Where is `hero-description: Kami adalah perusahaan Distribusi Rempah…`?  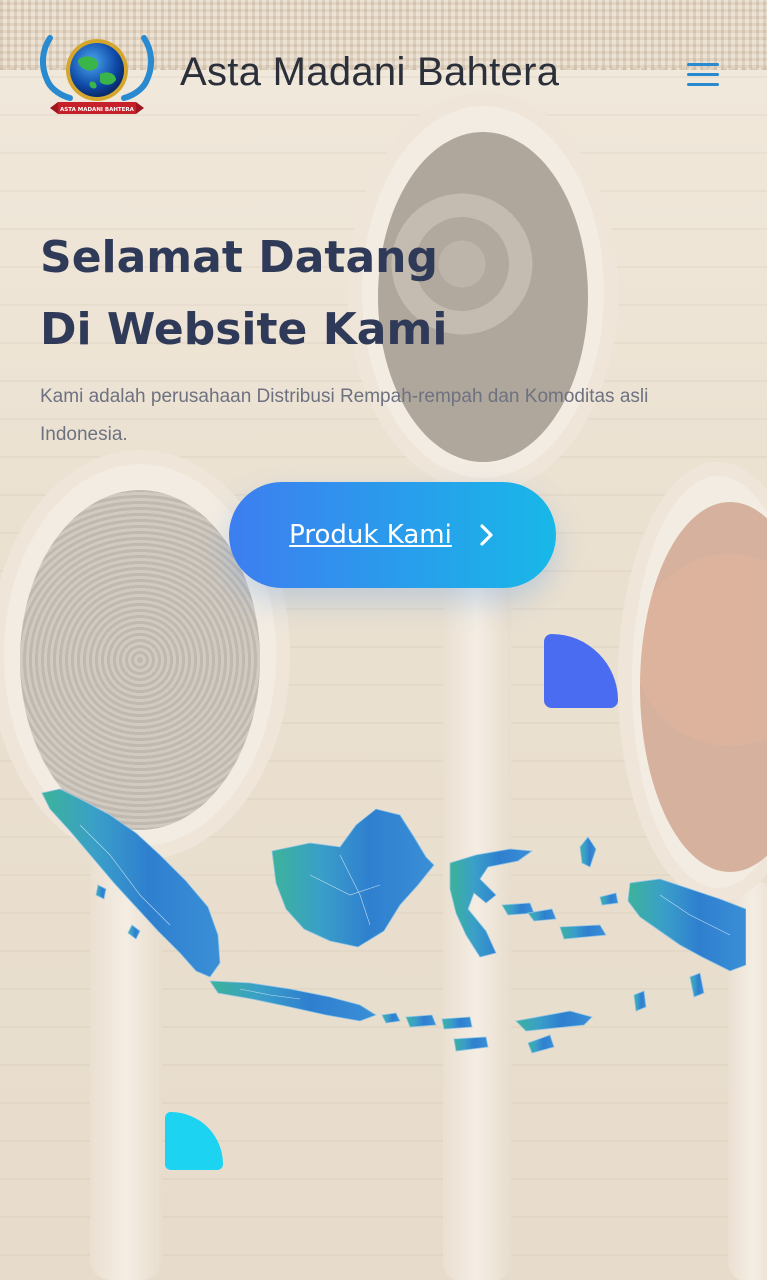 hero-description: Kami adalah perusahaan Distribusi Rempah… is located at coordinates (344, 415).